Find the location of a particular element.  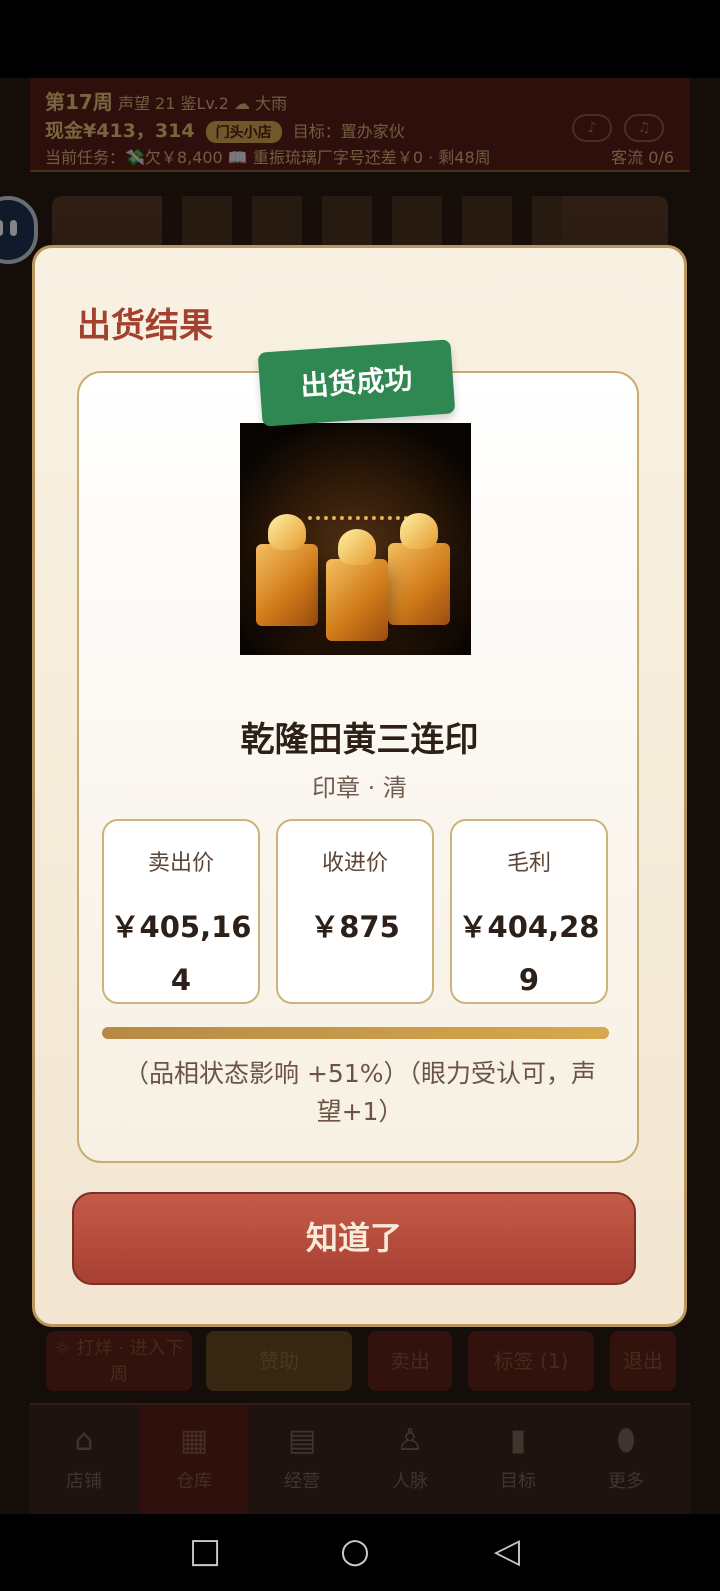

seal-right-knob is located at coordinates (419, 531).